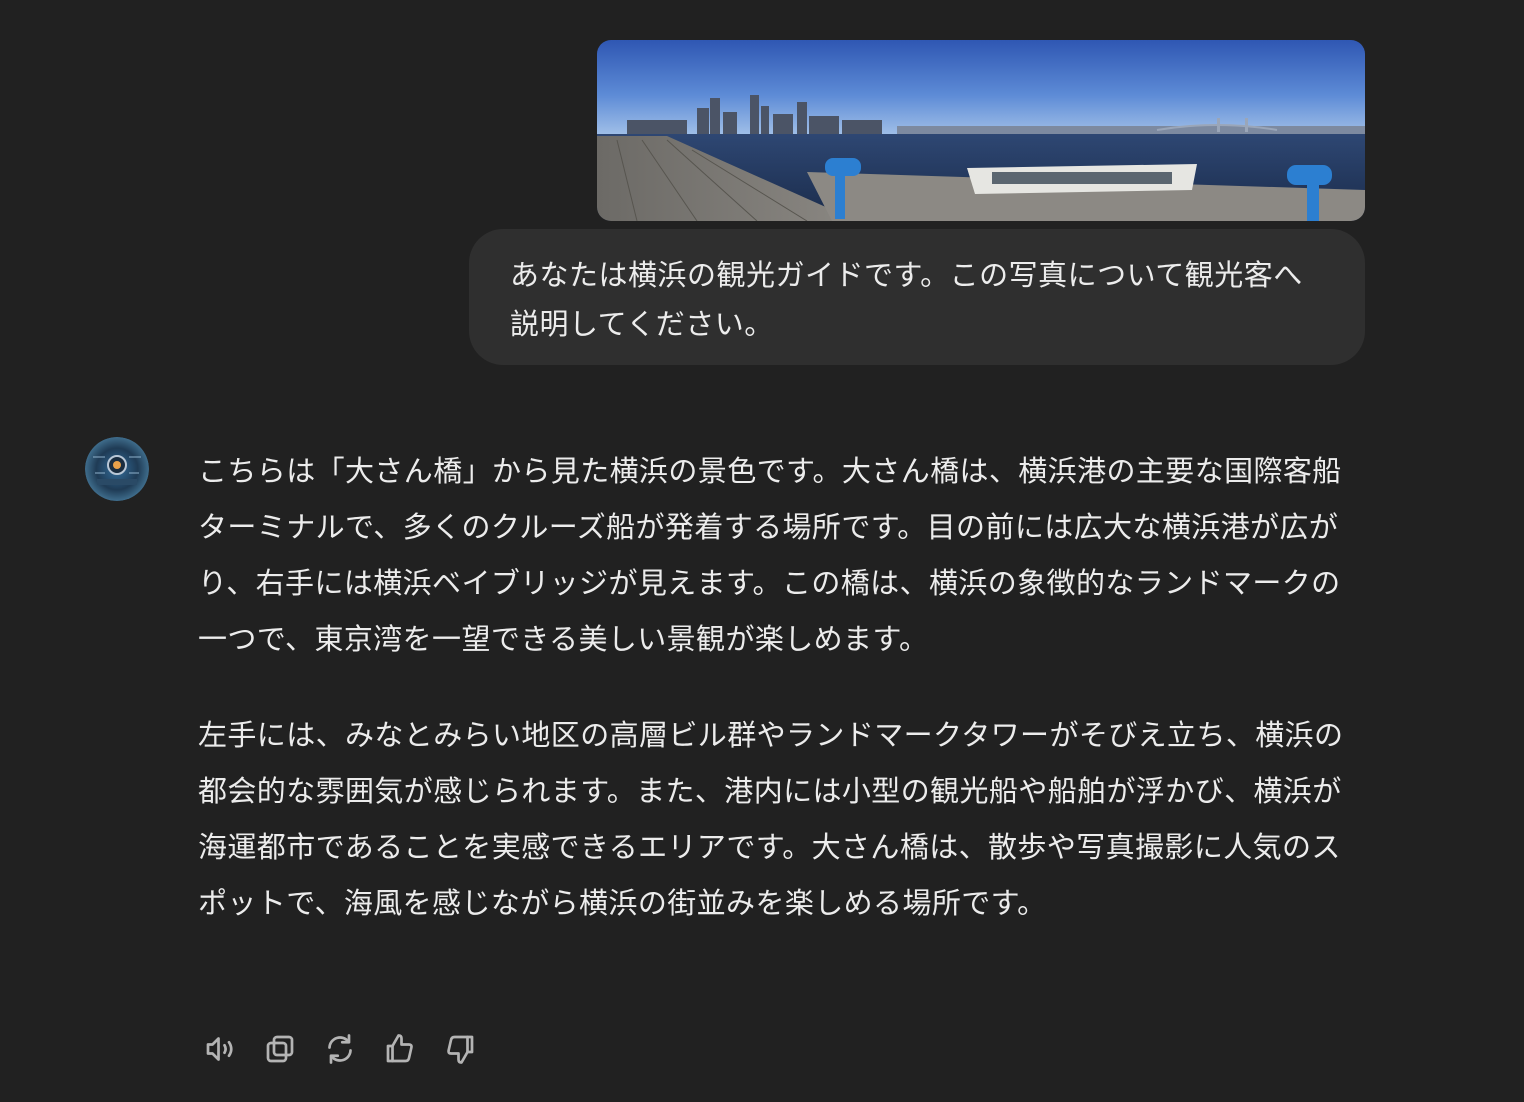 Image resolution: width=1524 pixels, height=1102 pixels. I want to click on bad-response-button, so click(460, 1049).